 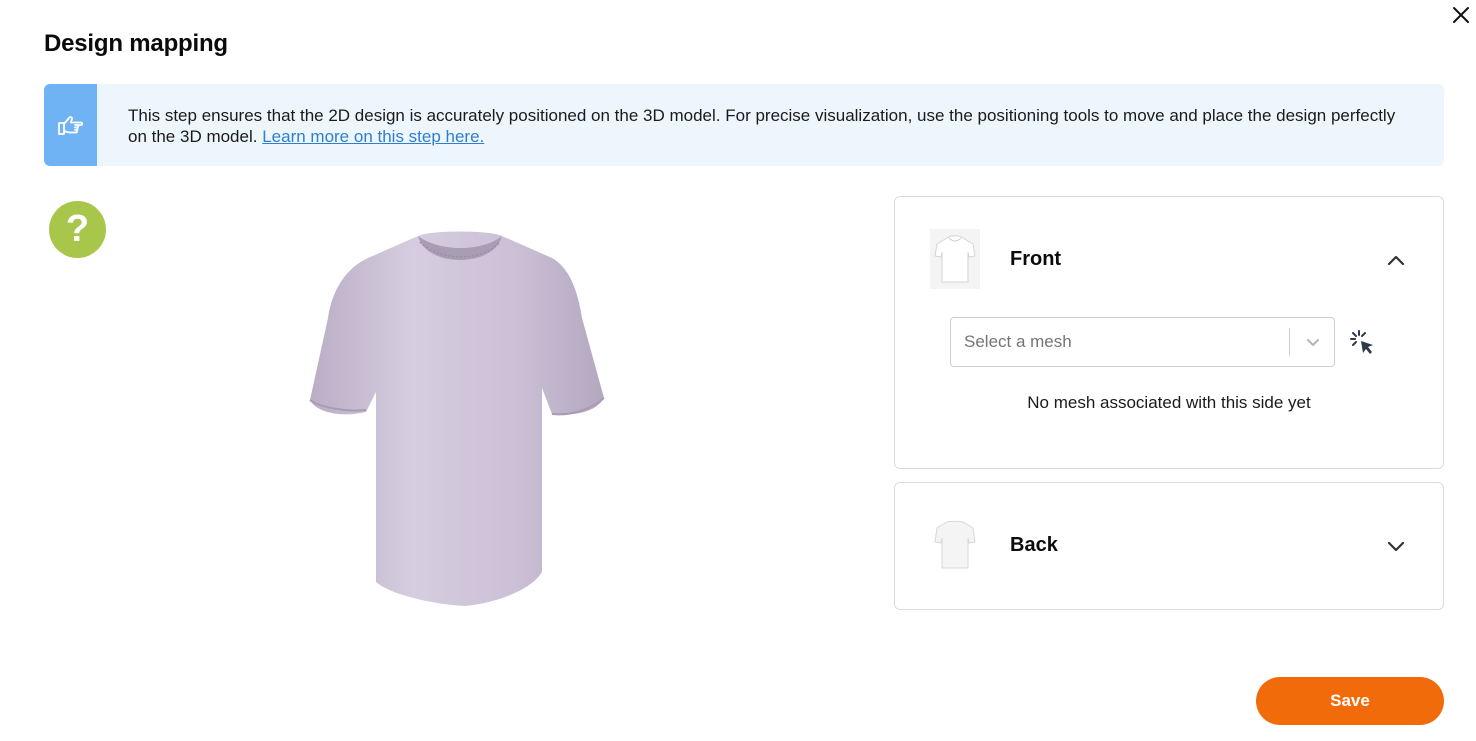 I want to click on info-accent, so click(x=70, y=125).